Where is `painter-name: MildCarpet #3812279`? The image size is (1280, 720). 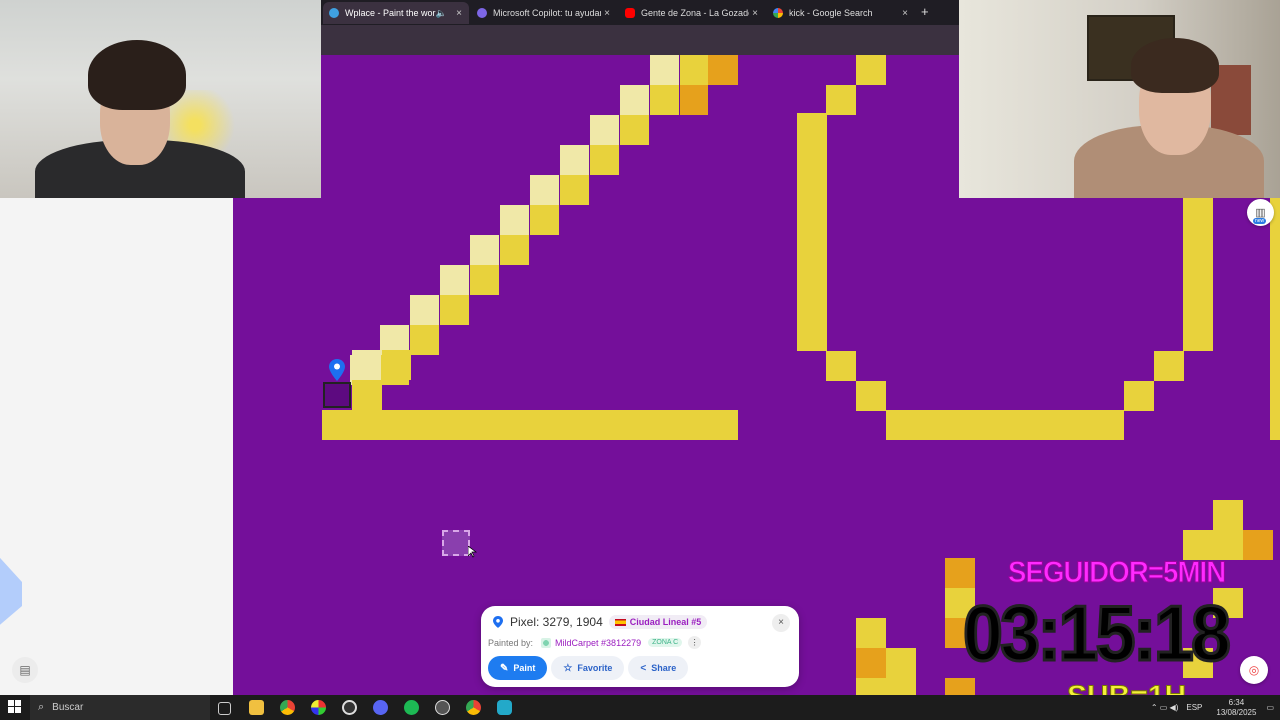 painter-name: MildCarpet #3812279 is located at coordinates (598, 643).